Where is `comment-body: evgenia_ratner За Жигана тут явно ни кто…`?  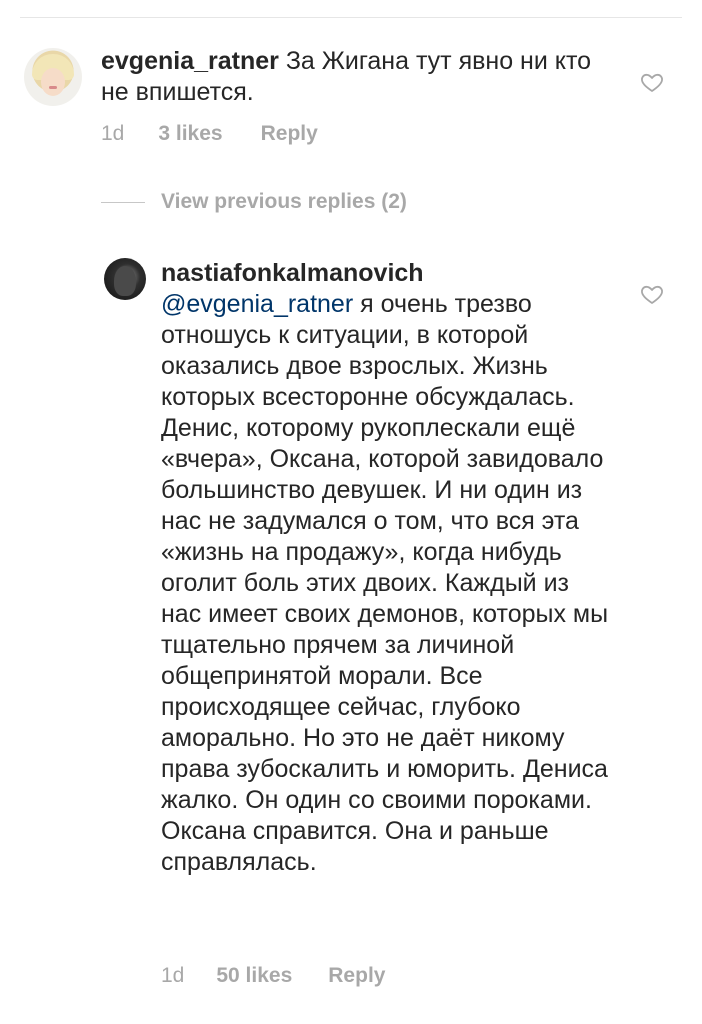
comment-body: evgenia_ratner За Жигана тут явно ни кто… is located at coordinates (361, 77).